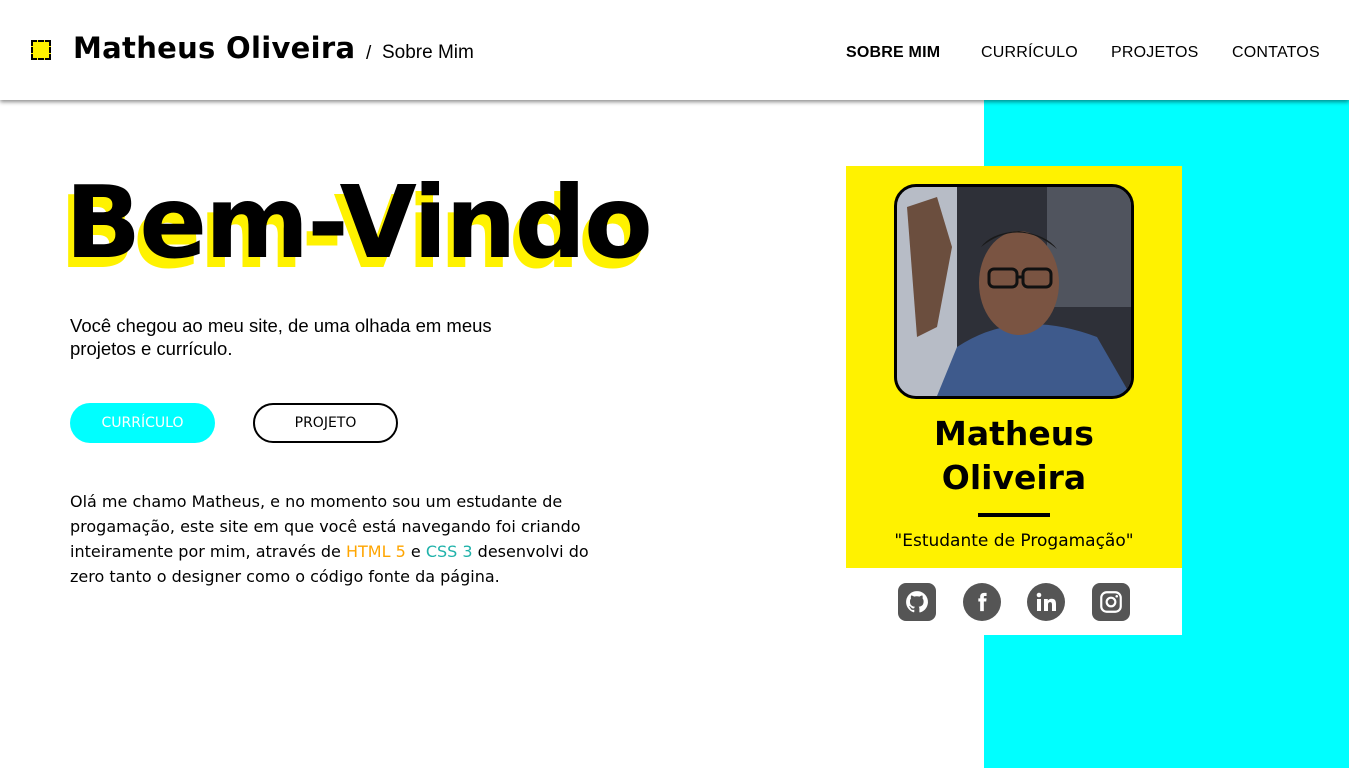  What do you see at coordinates (917, 602) in the screenshot?
I see `github-icon` at bounding box center [917, 602].